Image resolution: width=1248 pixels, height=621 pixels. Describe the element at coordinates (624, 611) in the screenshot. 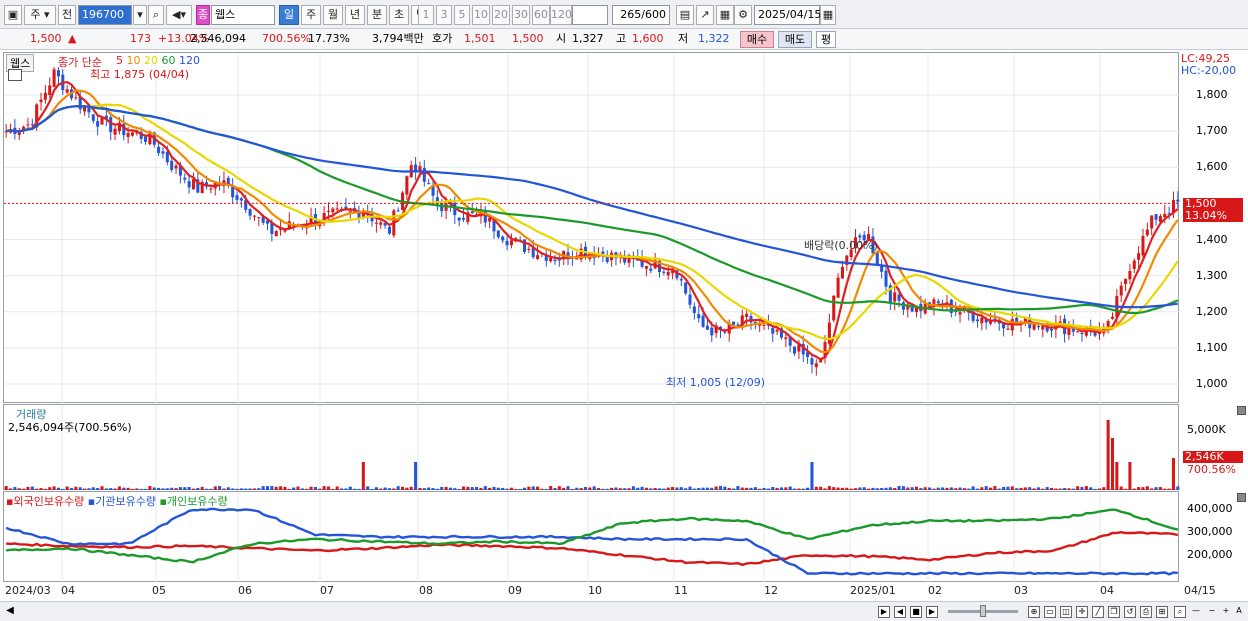

I see `scroll-bar: ◀ ▶ ◀ ■ ▶ ⊕ ▭ ◫ ✛ ╱ ❐ ↺ ⎙ ⊞ ⌕ — − + A` at that location.